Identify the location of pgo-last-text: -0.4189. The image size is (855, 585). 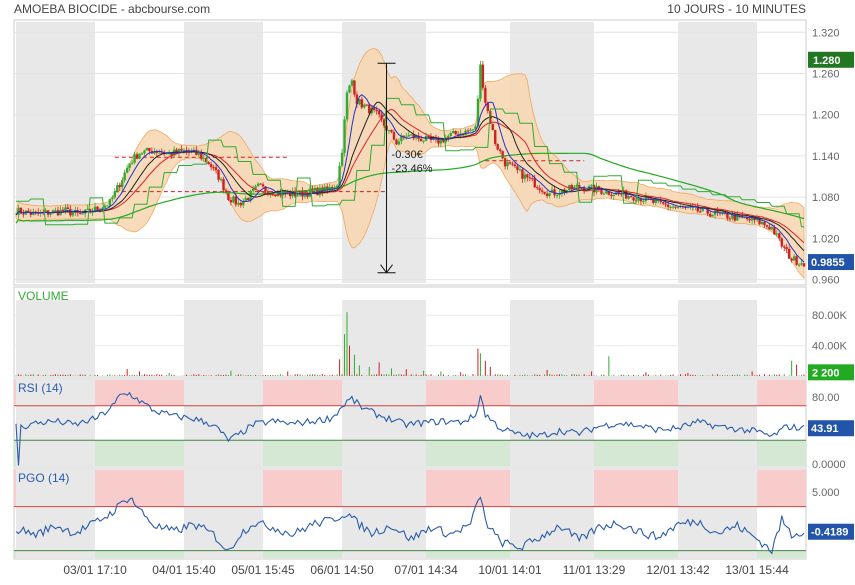
(829, 533).